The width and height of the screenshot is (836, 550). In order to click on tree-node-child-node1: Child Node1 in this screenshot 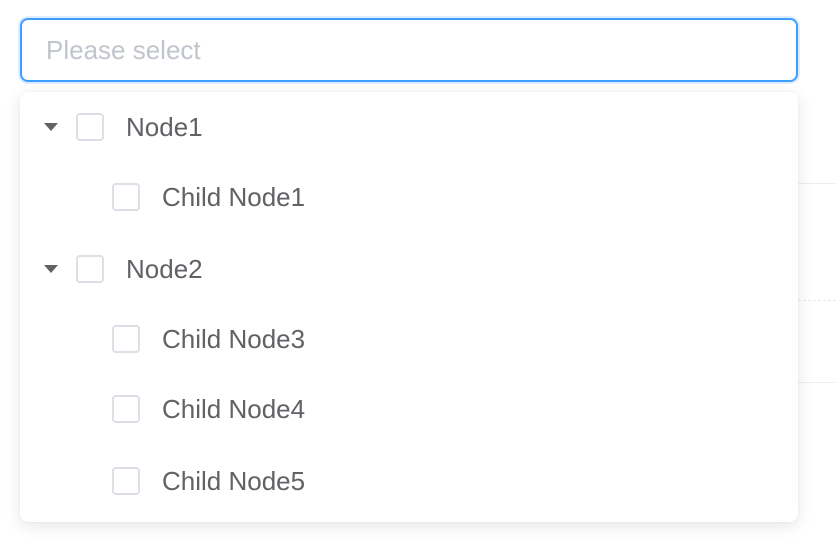, I will do `click(409, 197)`.